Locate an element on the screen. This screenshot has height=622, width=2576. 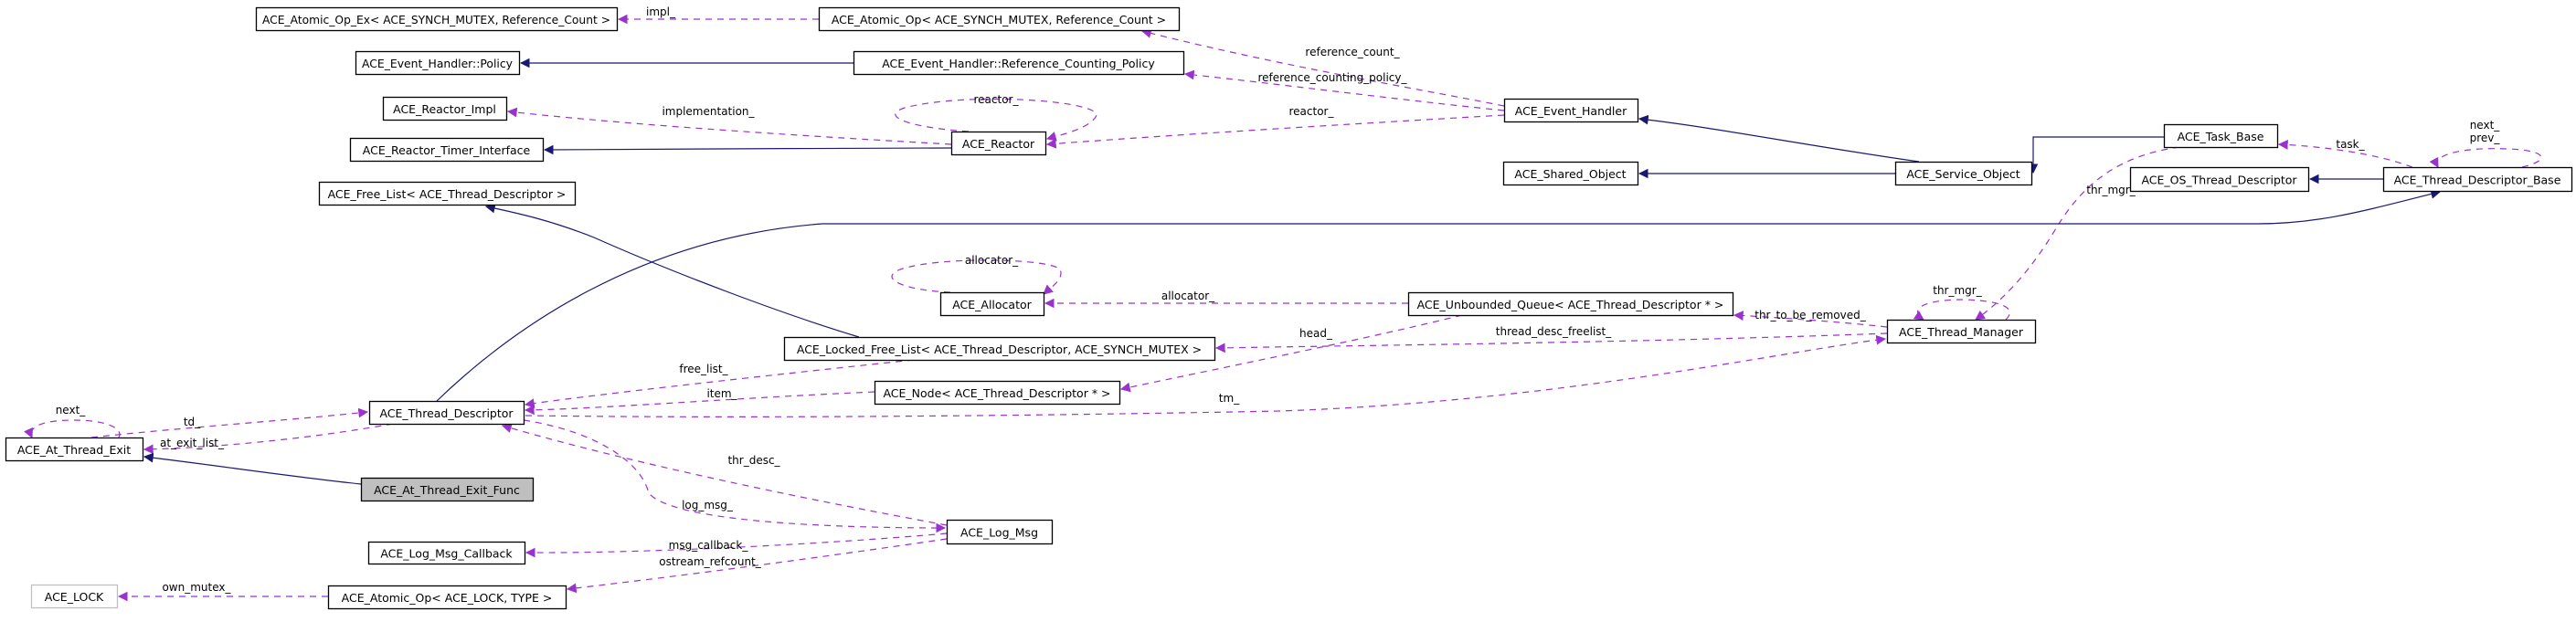
class-name-label: ACE_Atomic_Op< ACE_LOCK, TYPE > is located at coordinates (447, 598).